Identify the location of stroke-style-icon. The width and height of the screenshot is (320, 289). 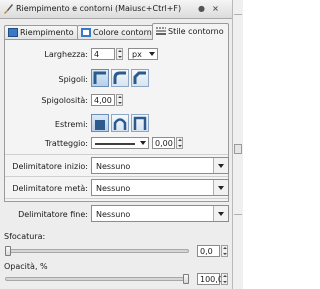
(161, 31).